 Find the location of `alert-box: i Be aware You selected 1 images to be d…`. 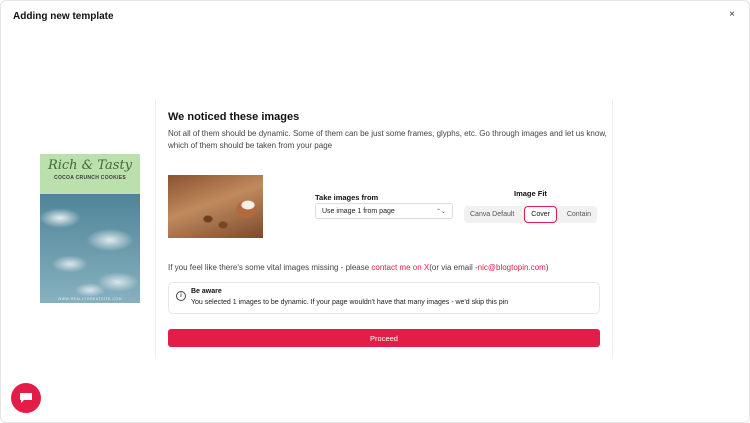

alert-box: i Be aware You selected 1 images to be d… is located at coordinates (384, 298).